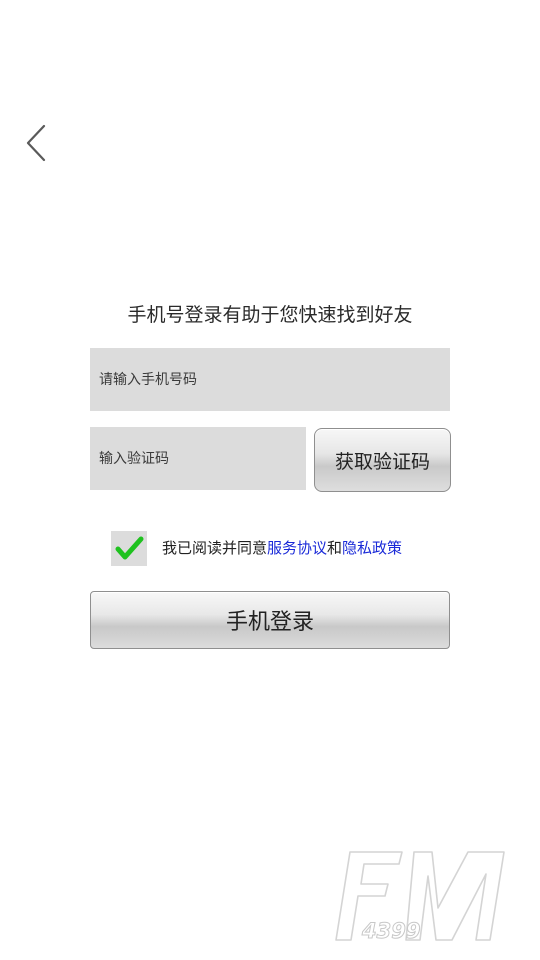 The image size is (540, 960). I want to click on chevron-left-icon, so click(36, 143).